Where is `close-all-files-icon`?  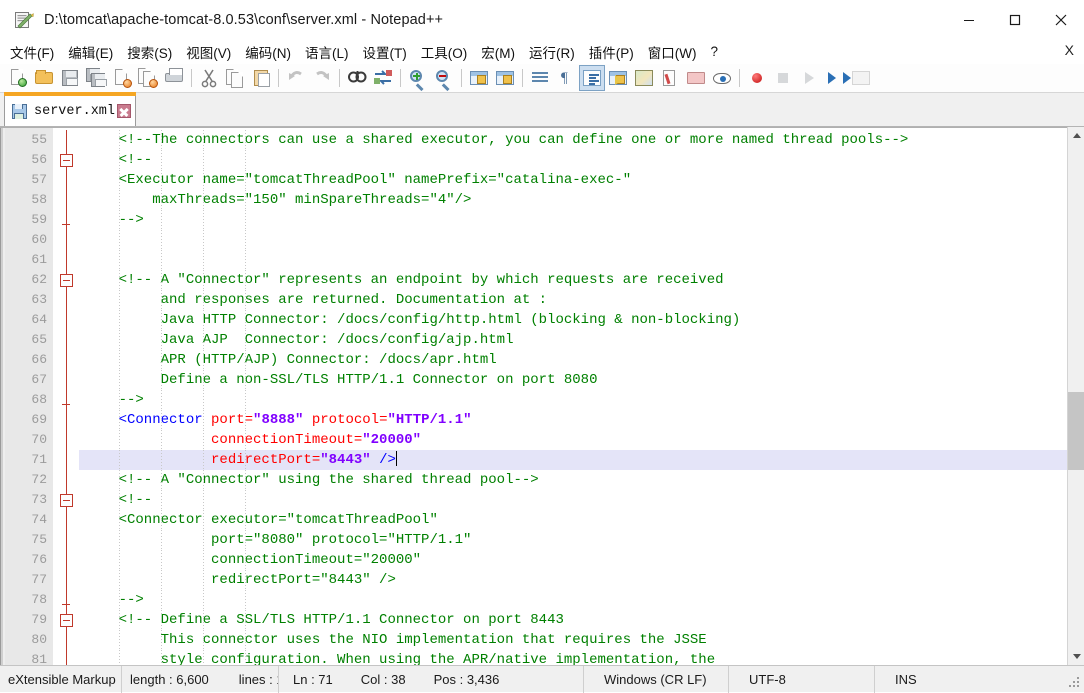 close-all-files-icon is located at coordinates (148, 78).